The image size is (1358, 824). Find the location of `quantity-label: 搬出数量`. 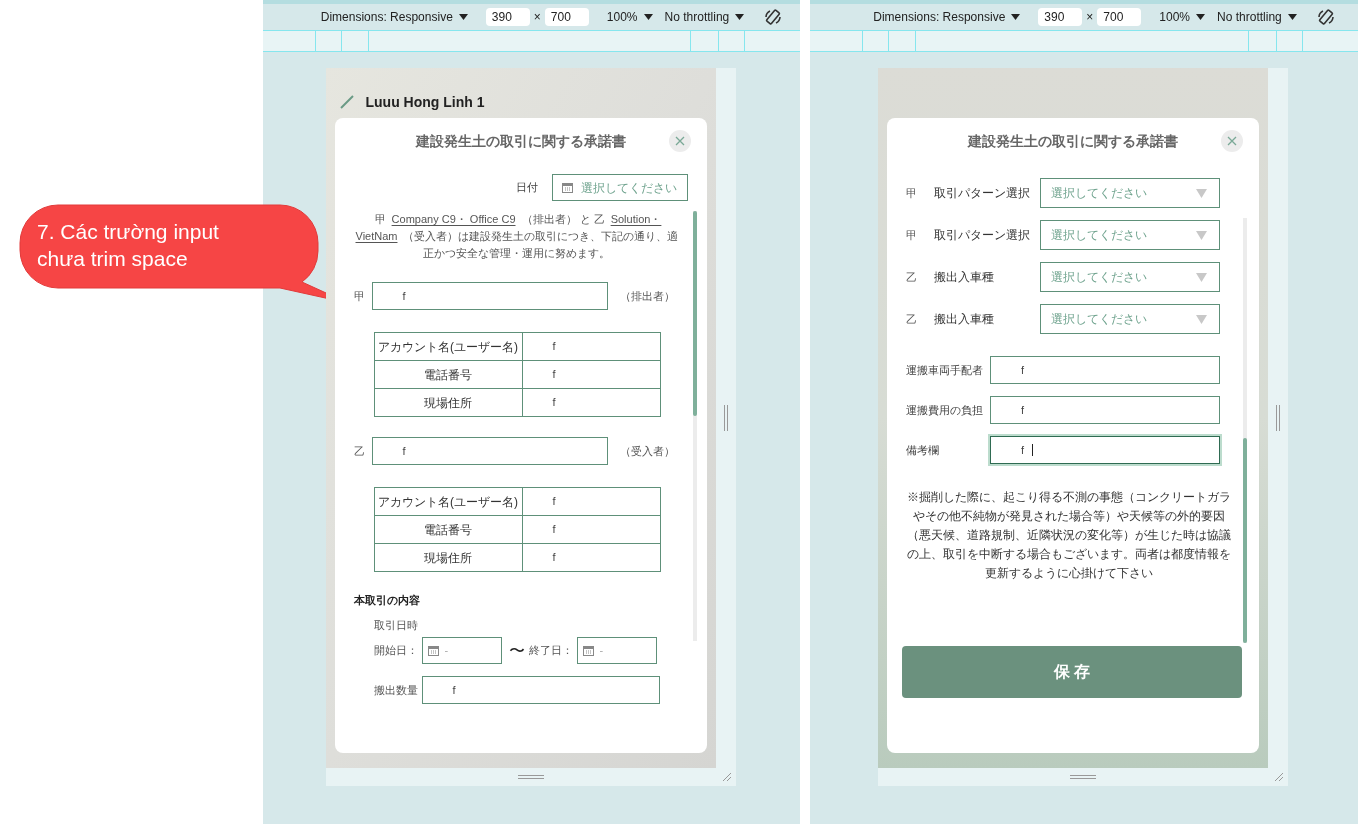

quantity-label: 搬出数量 is located at coordinates (396, 690).